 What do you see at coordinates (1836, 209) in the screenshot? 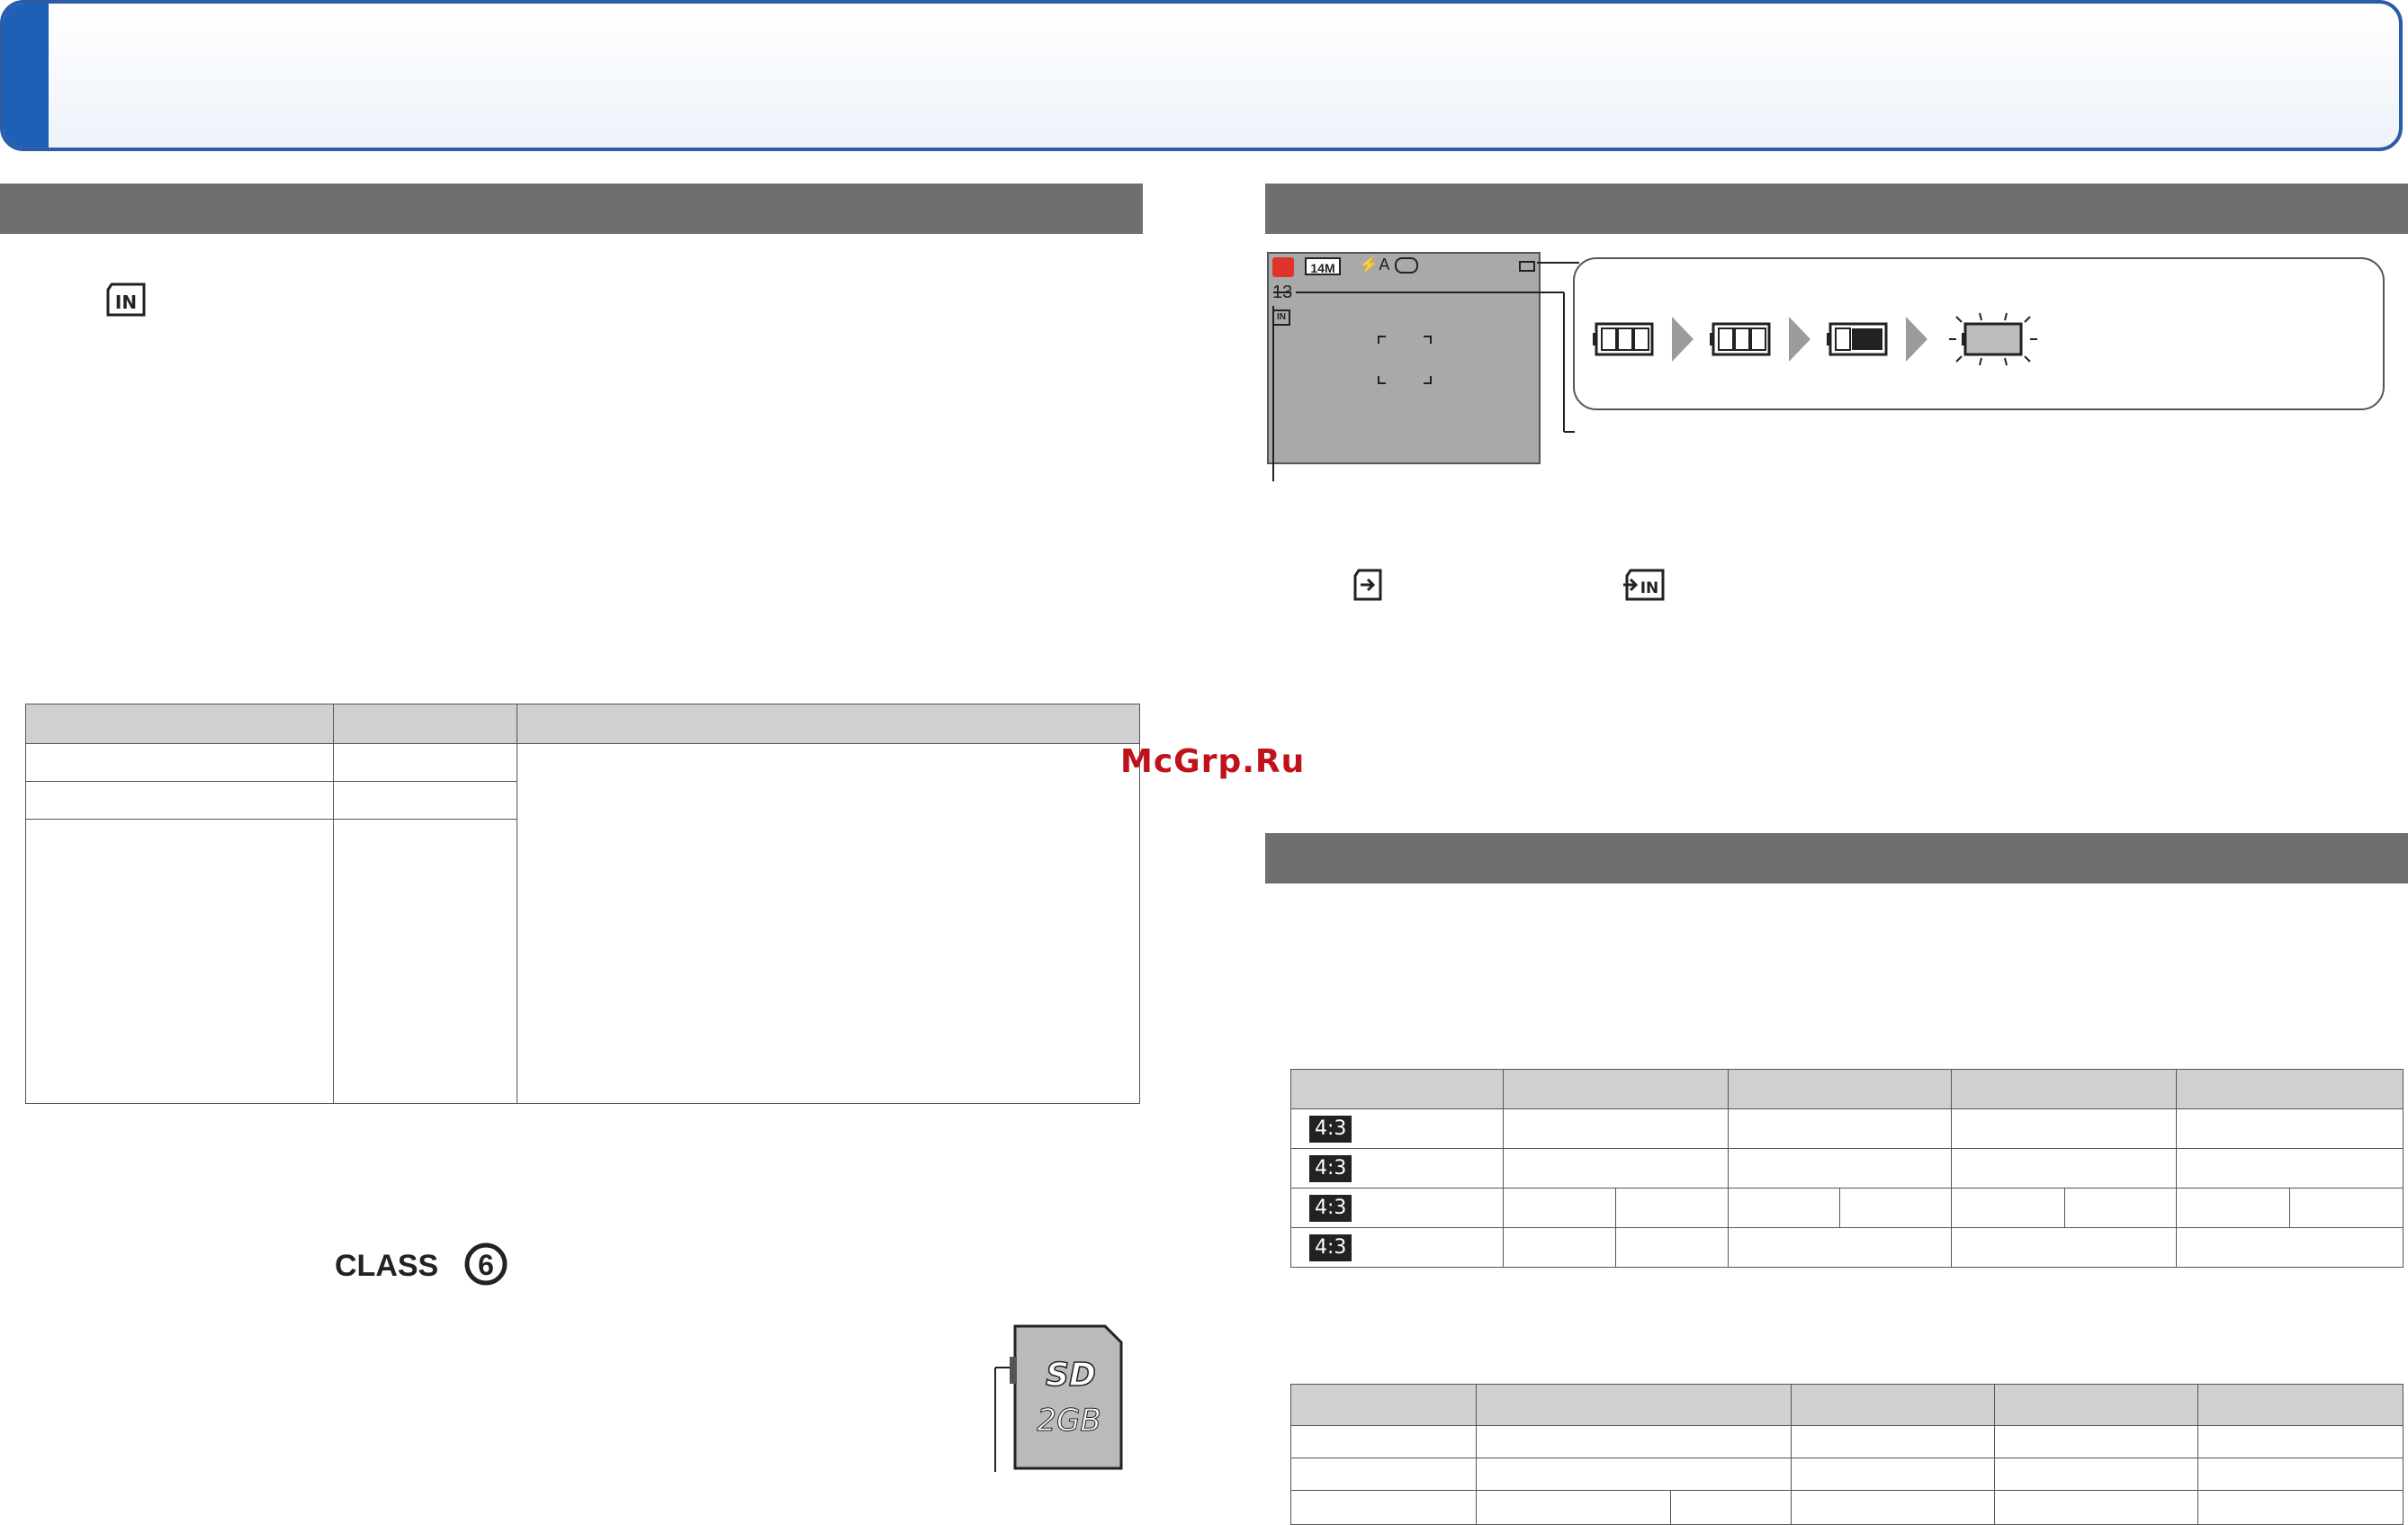
I see `section-bar-right-top` at bounding box center [1836, 209].